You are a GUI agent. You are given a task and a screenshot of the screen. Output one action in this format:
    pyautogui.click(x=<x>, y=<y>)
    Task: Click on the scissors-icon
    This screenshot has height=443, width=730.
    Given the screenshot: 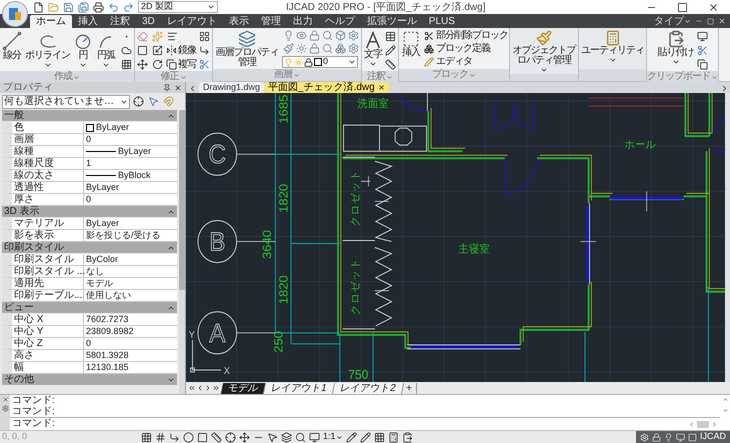 What is the action you would take?
    pyautogui.click(x=702, y=50)
    